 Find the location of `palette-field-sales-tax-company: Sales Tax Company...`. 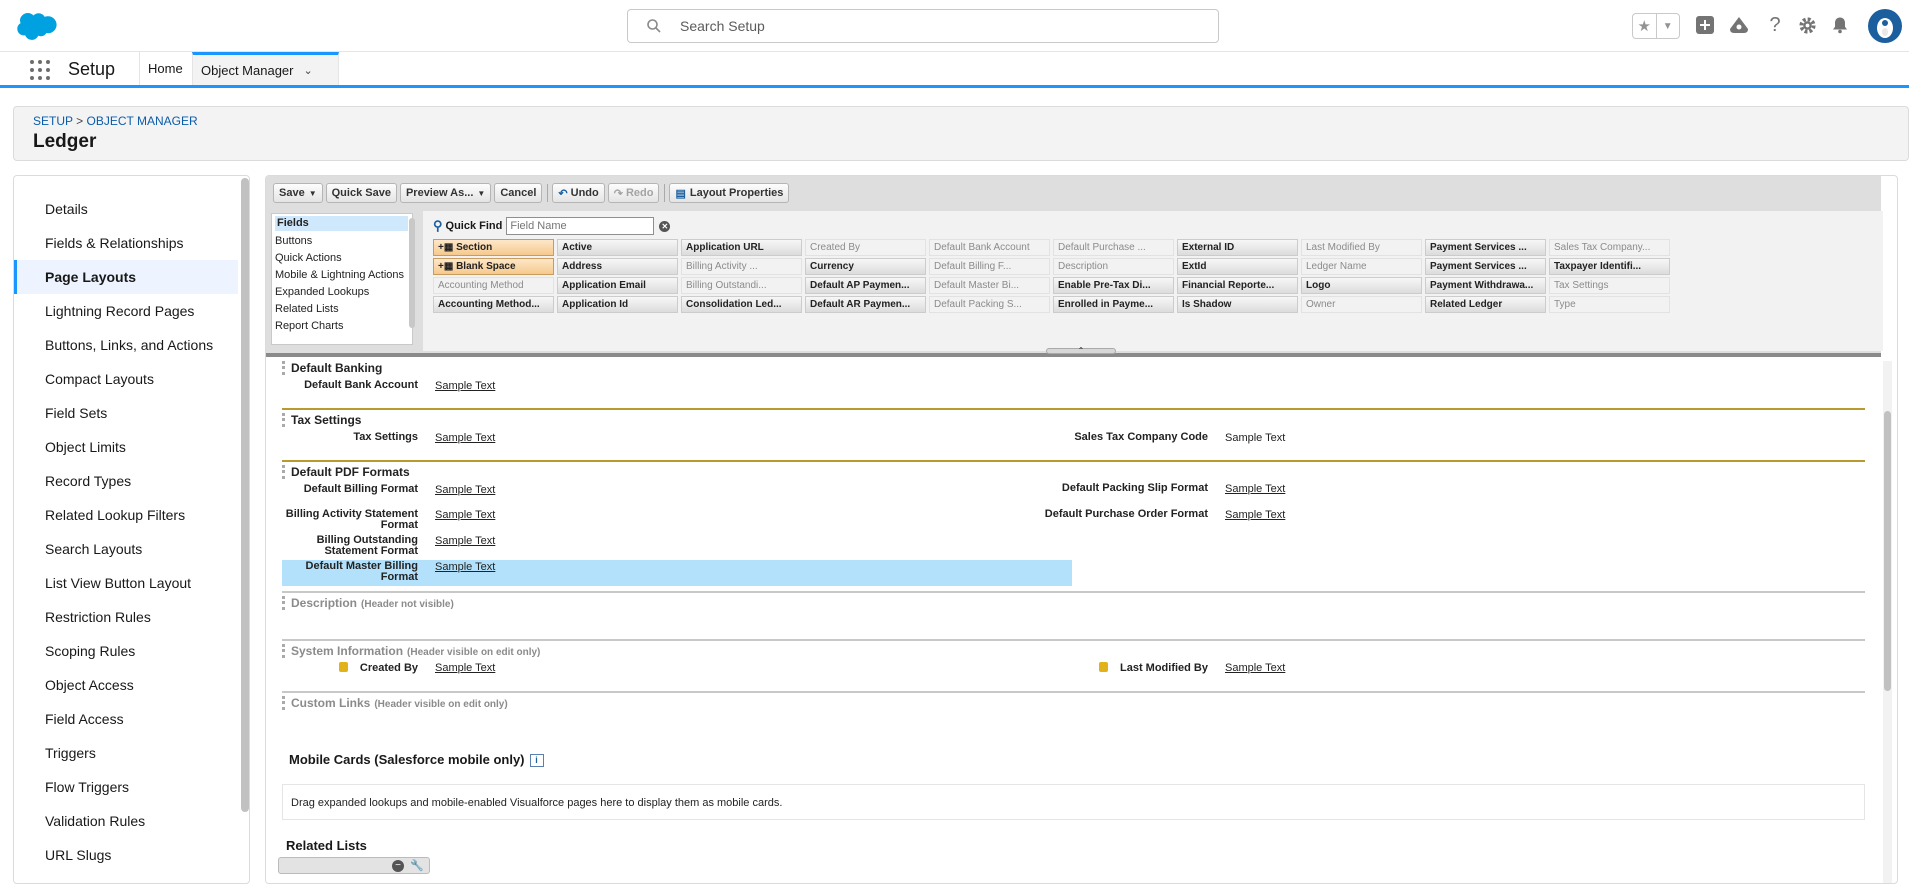

palette-field-sales-tax-company: Sales Tax Company... is located at coordinates (1609, 247).